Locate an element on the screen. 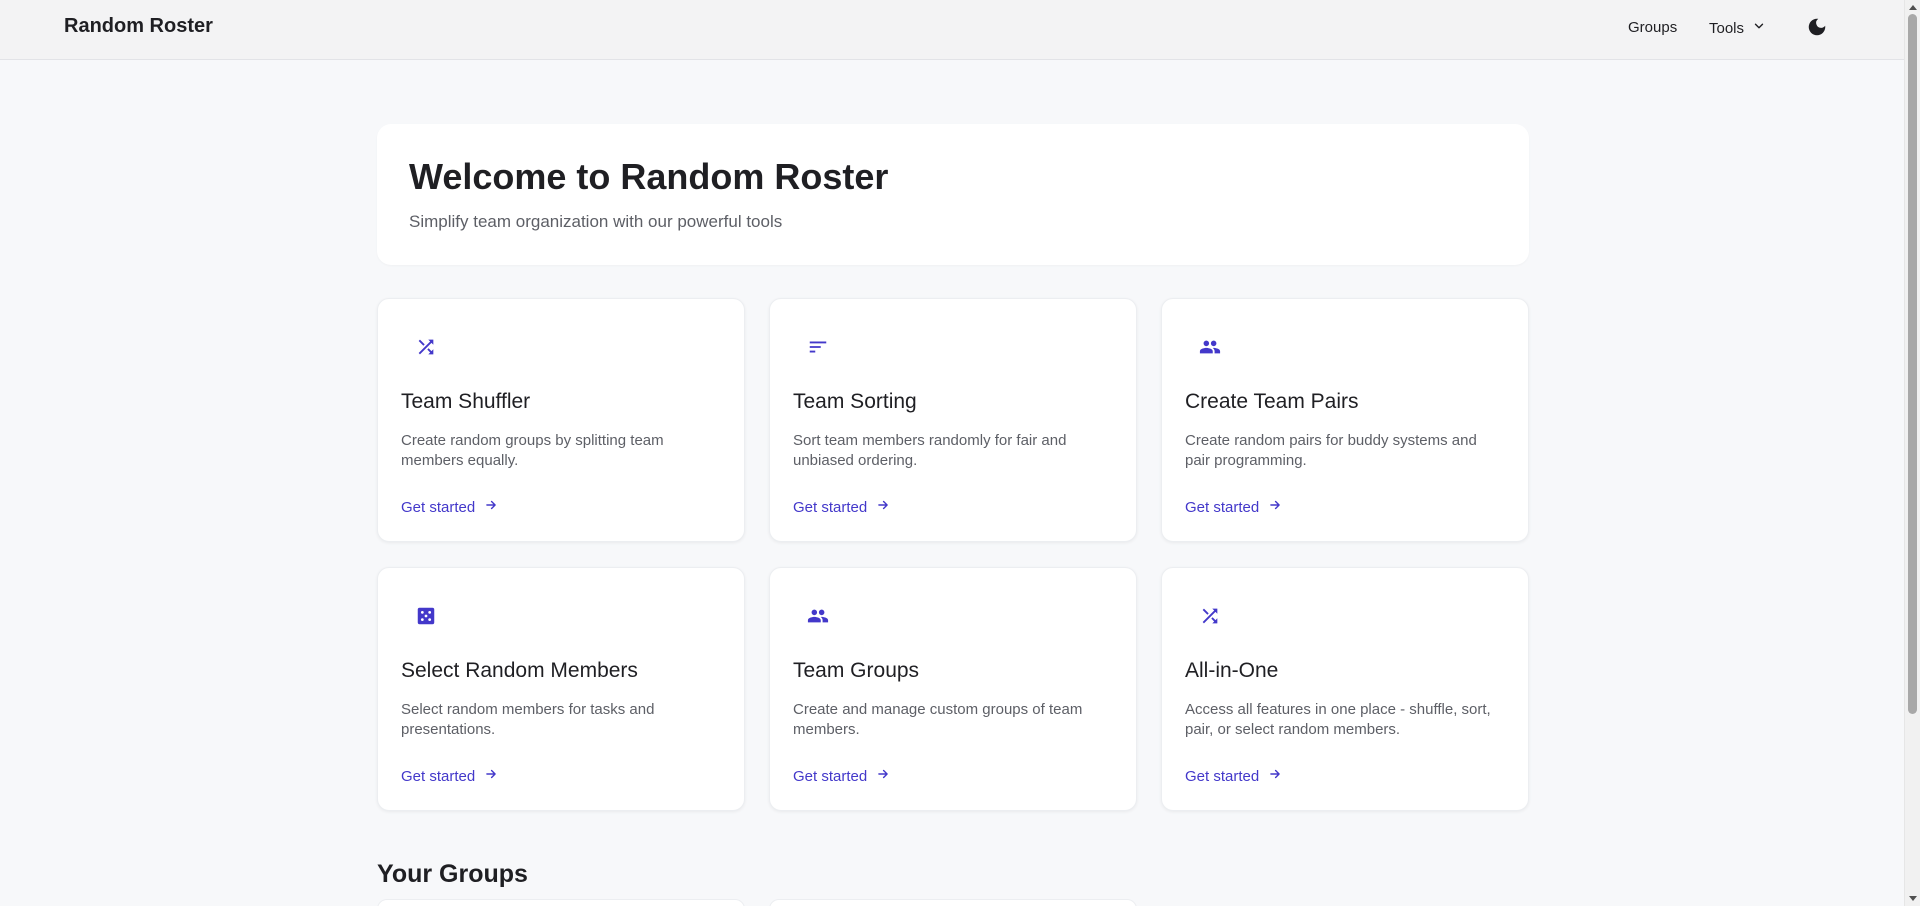 This screenshot has height=906, width=1920. chevron-down-icon is located at coordinates (1759, 28).